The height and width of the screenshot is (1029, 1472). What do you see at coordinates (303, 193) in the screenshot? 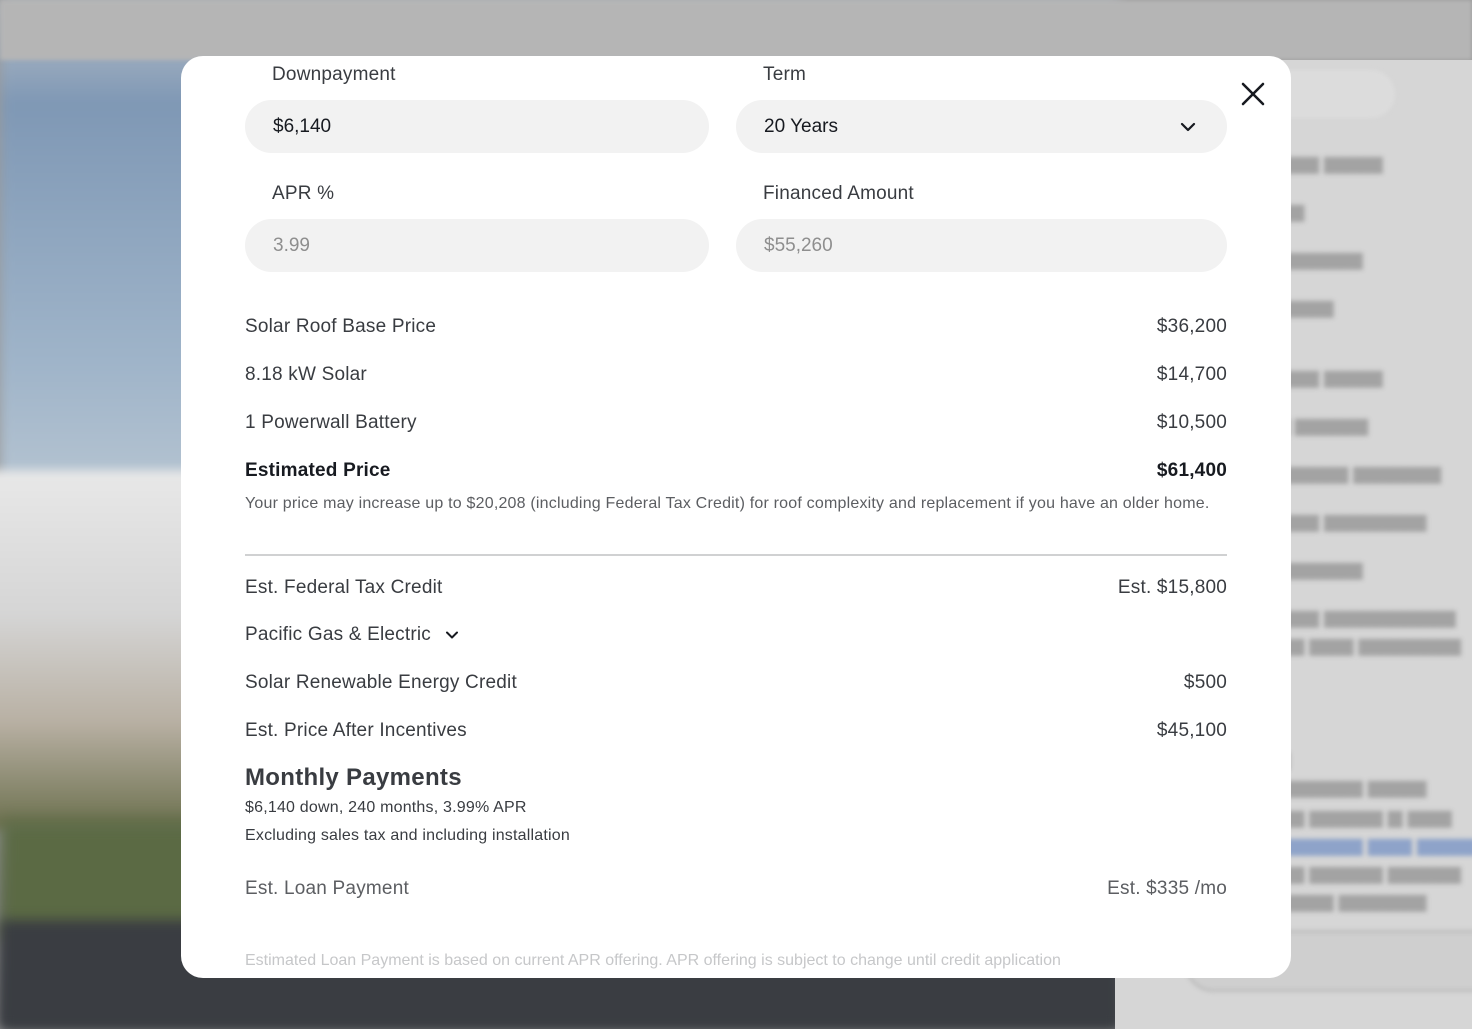
I see `apr-label: APR %` at bounding box center [303, 193].